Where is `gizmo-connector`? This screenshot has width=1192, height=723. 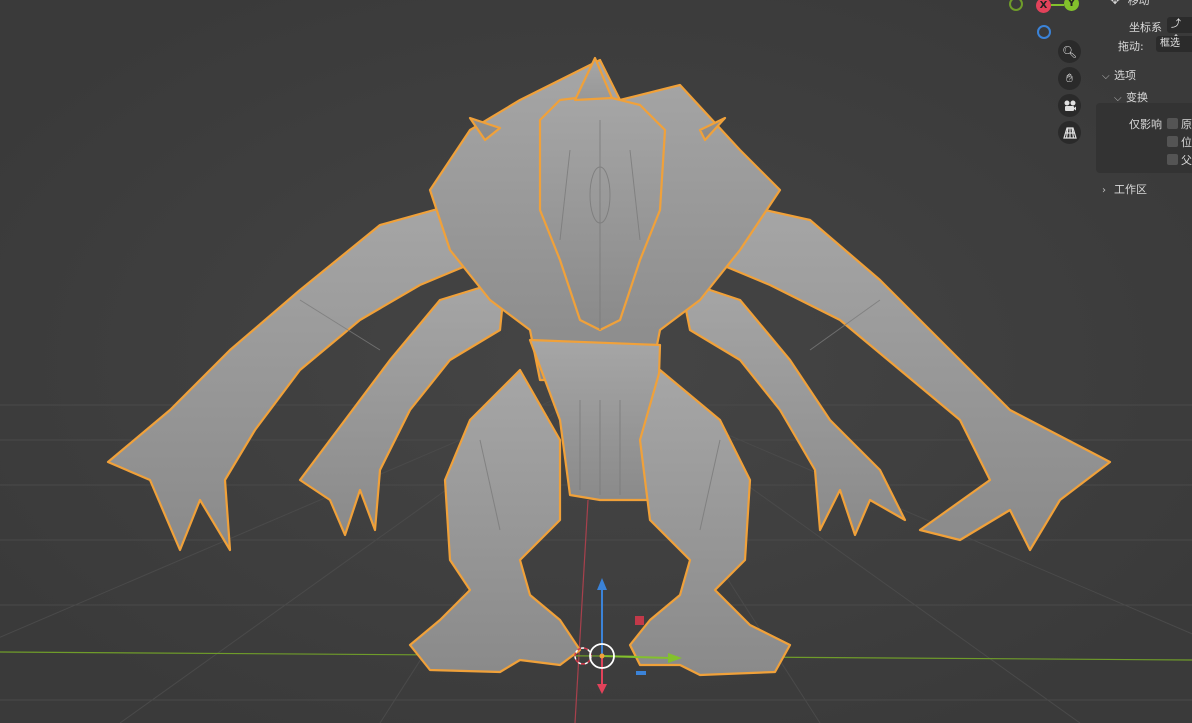 gizmo-connector is located at coordinates (1057, 5).